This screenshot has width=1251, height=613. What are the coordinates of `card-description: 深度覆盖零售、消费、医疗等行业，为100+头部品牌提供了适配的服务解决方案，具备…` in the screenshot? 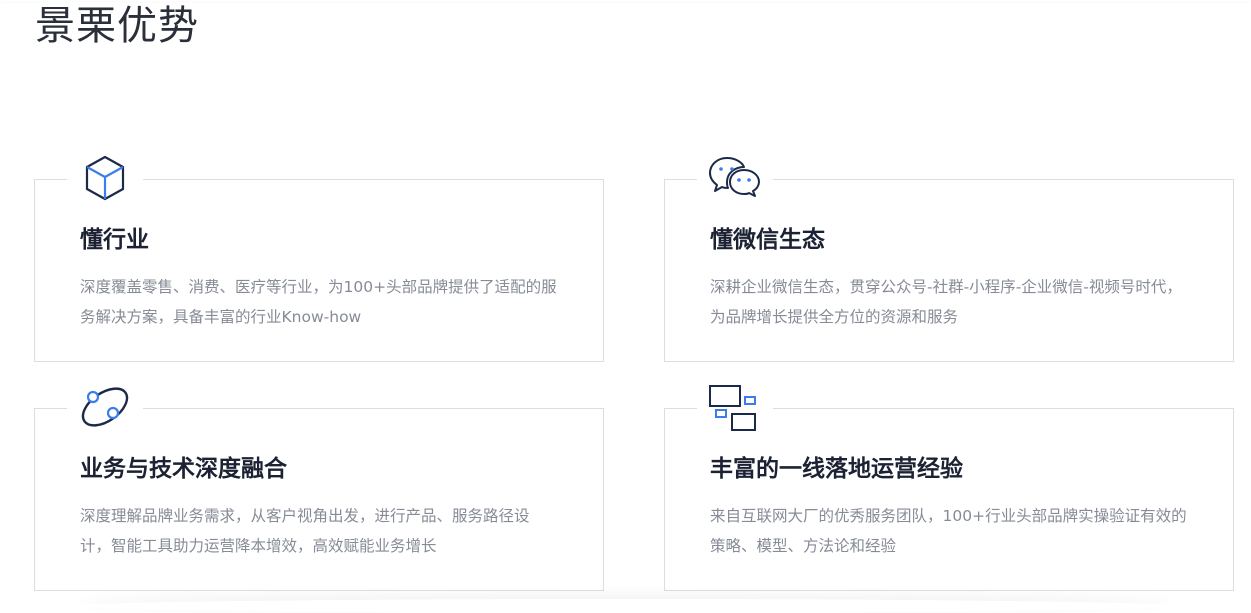 It's located at (318, 302).